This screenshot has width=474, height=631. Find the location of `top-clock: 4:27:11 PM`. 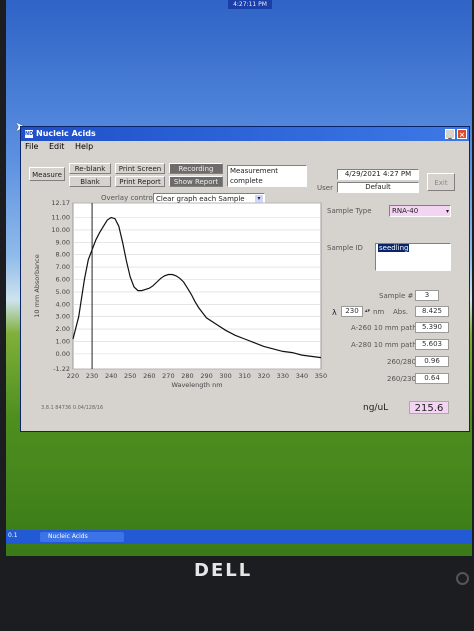

top-clock: 4:27:11 PM is located at coordinates (250, 4).